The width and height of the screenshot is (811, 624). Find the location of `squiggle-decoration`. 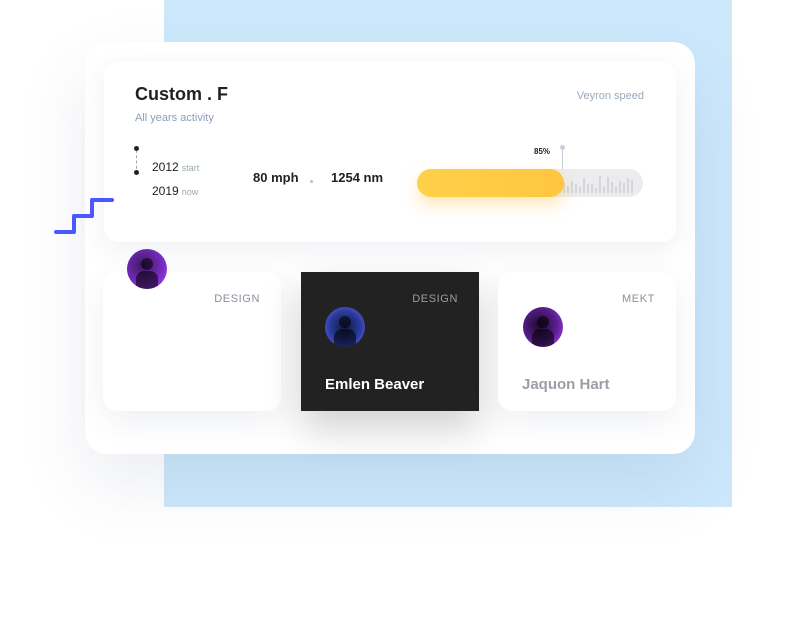

squiggle-decoration is located at coordinates (84, 216).